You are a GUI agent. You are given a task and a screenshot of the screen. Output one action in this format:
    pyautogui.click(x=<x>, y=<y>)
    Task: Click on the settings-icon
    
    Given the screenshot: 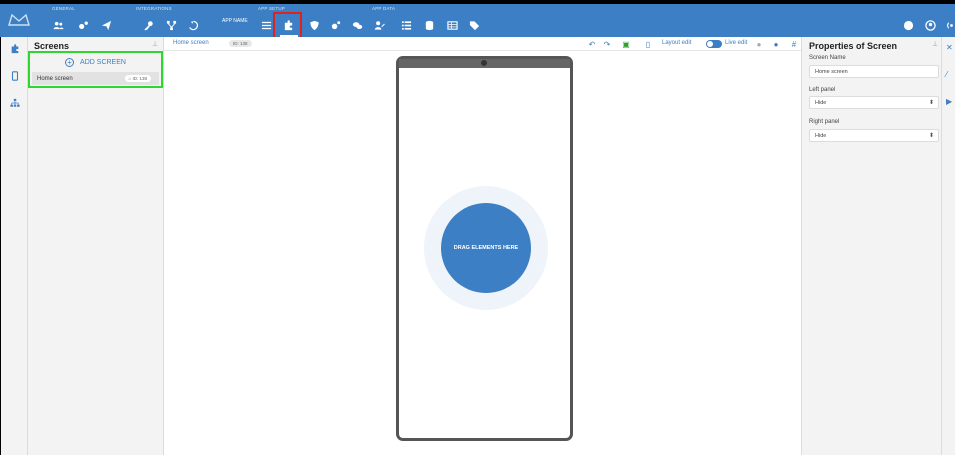 What is the action you would take?
    pyautogui.click(x=83, y=25)
    